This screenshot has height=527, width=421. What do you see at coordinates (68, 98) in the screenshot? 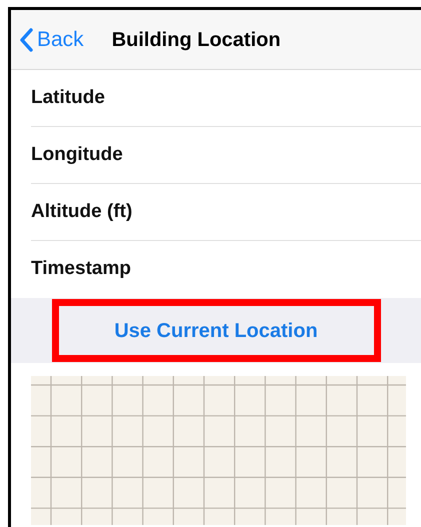
I see `field-label: Latitude` at bounding box center [68, 98].